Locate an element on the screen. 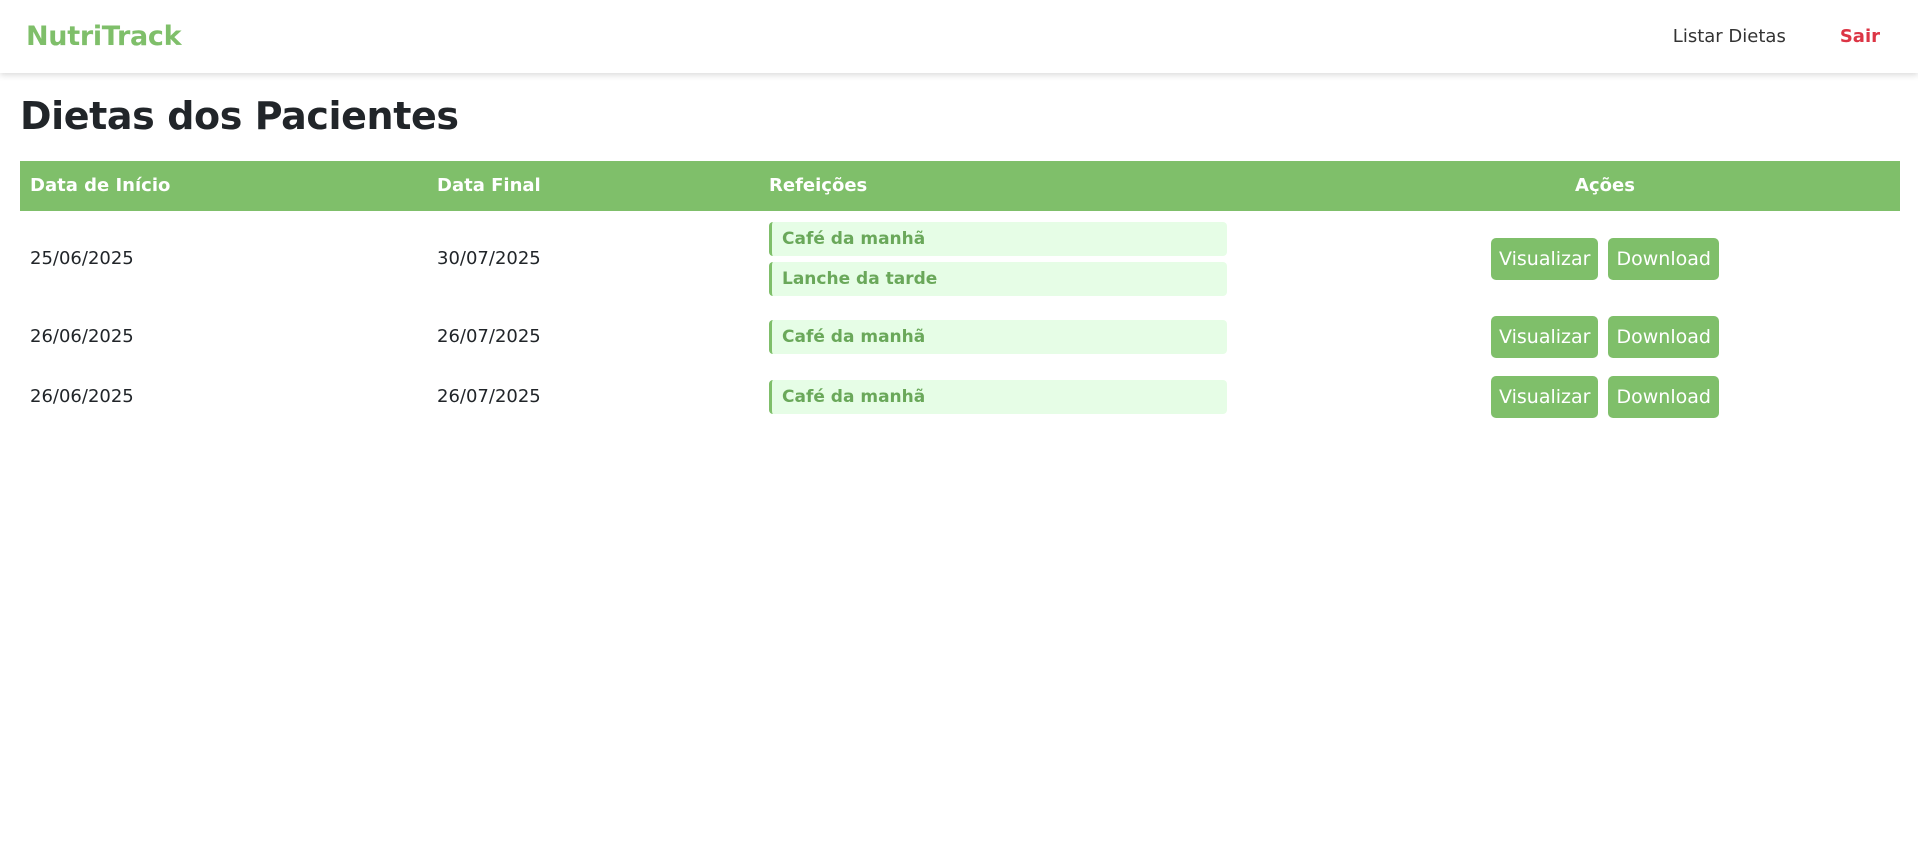 Image resolution: width=1918 pixels, height=862 pixels. cell-meals: Café da manhã Lanche da tarde is located at coordinates (1034, 259).